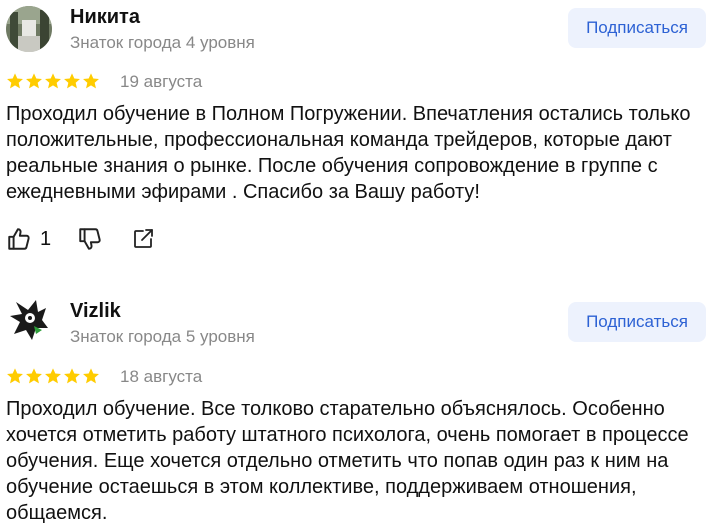  I want to click on thumbs-up-icon, so click(19, 239).